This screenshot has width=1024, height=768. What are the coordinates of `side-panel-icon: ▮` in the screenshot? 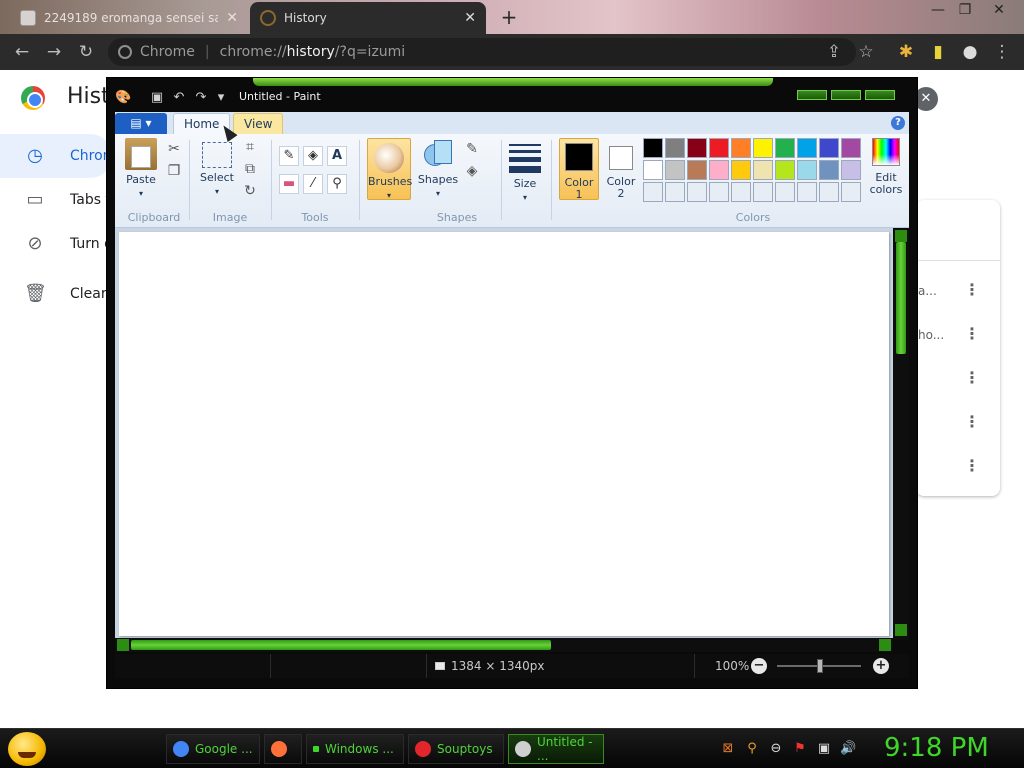 It's located at (938, 52).